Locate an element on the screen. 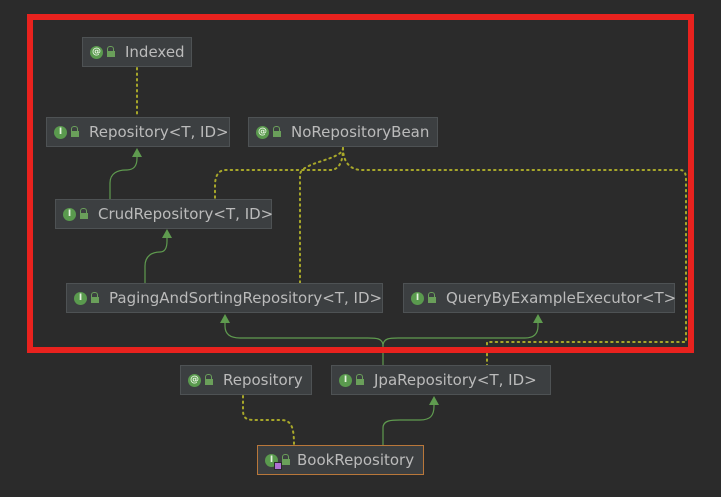  node-label: Repository is located at coordinates (263, 380).